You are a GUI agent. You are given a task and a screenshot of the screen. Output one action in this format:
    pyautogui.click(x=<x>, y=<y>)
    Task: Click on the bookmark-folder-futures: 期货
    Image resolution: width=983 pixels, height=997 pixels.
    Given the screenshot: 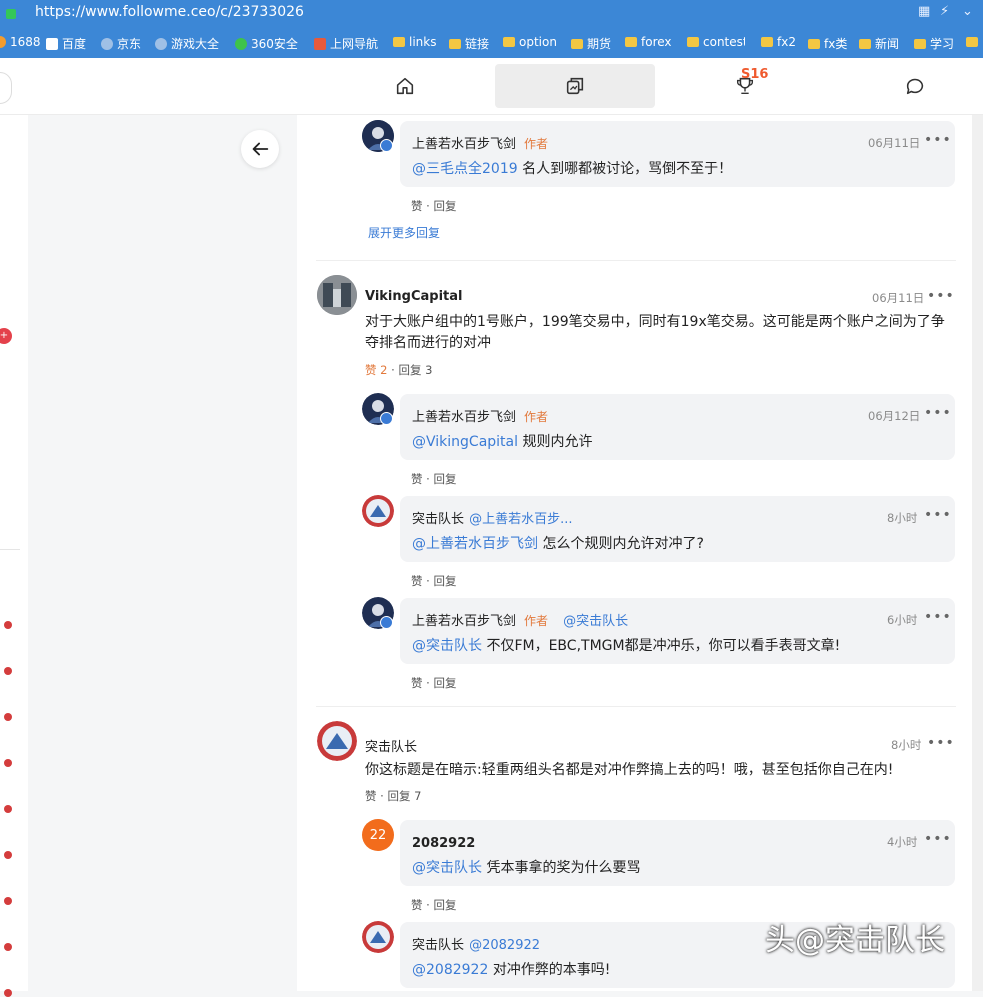 What is the action you would take?
    pyautogui.click(x=591, y=43)
    